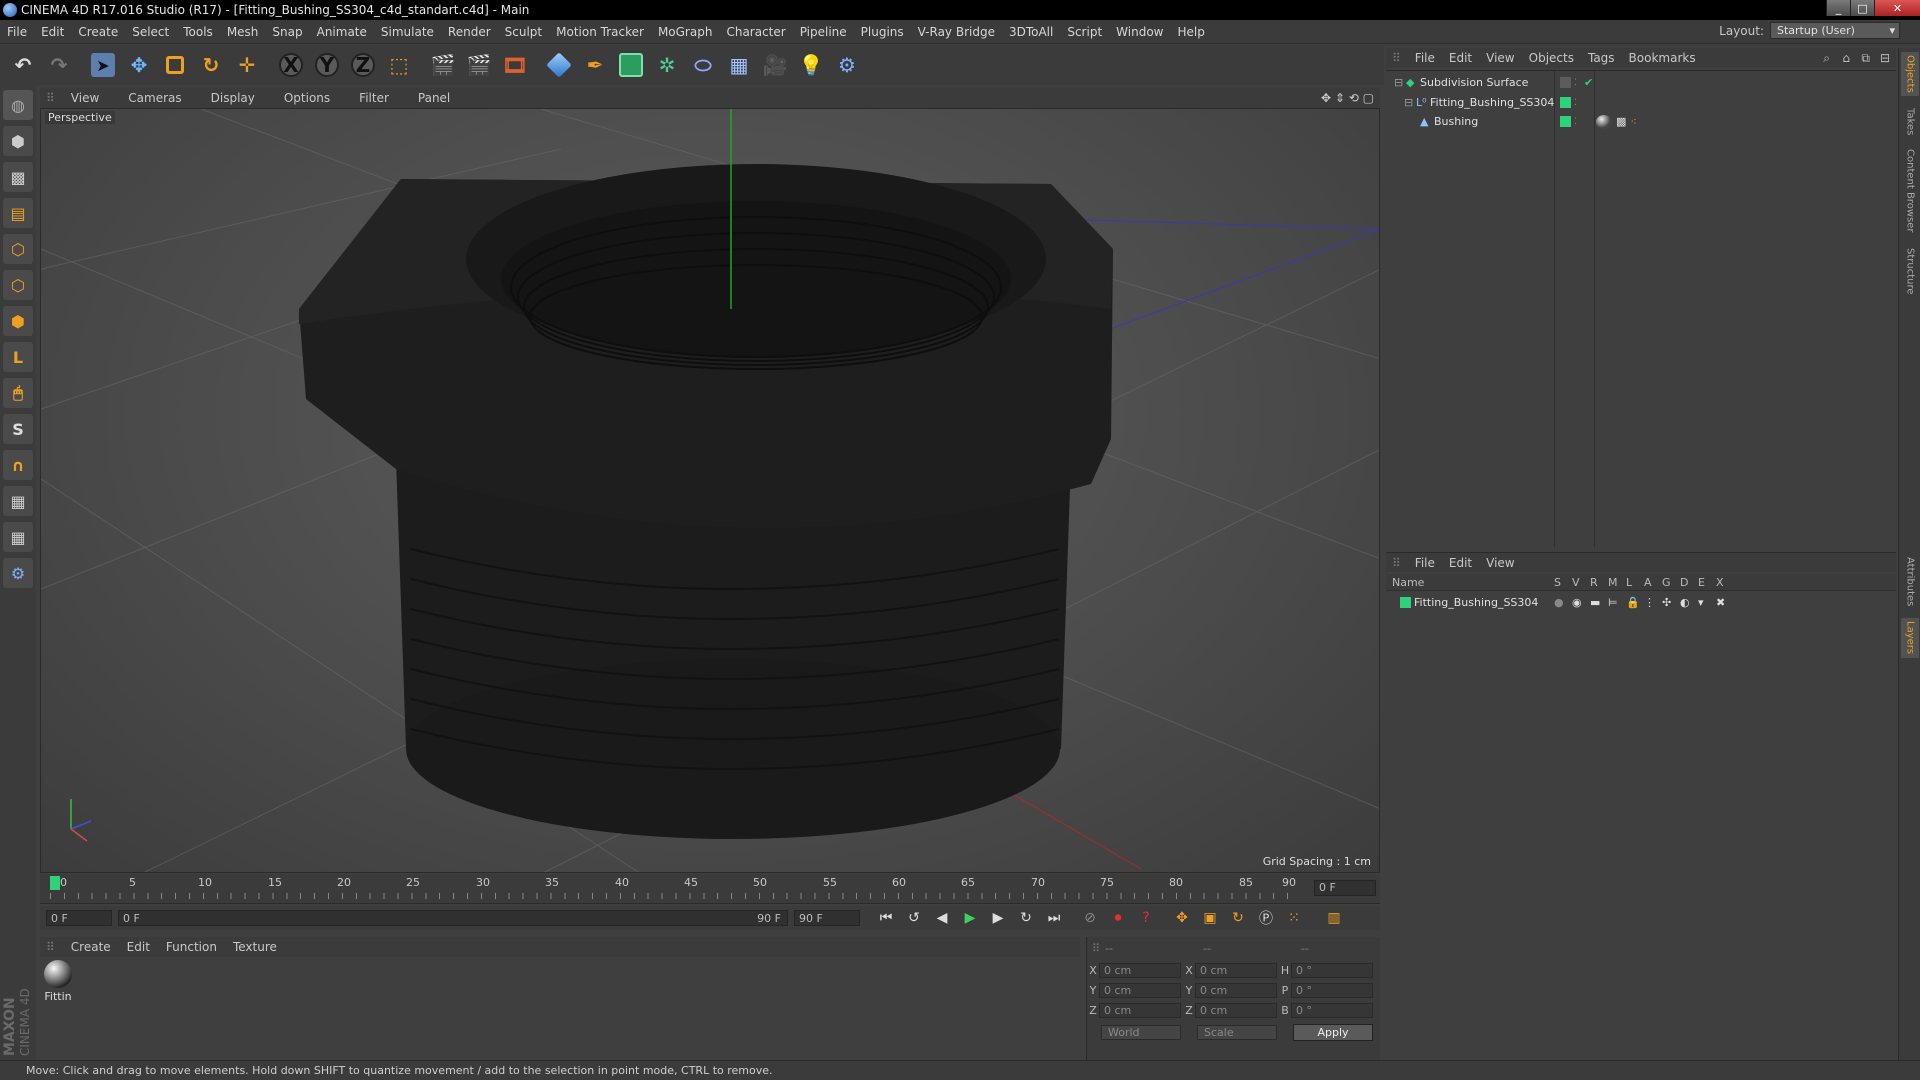  I want to click on phong-tag-icon: ⁖, so click(1633, 121).